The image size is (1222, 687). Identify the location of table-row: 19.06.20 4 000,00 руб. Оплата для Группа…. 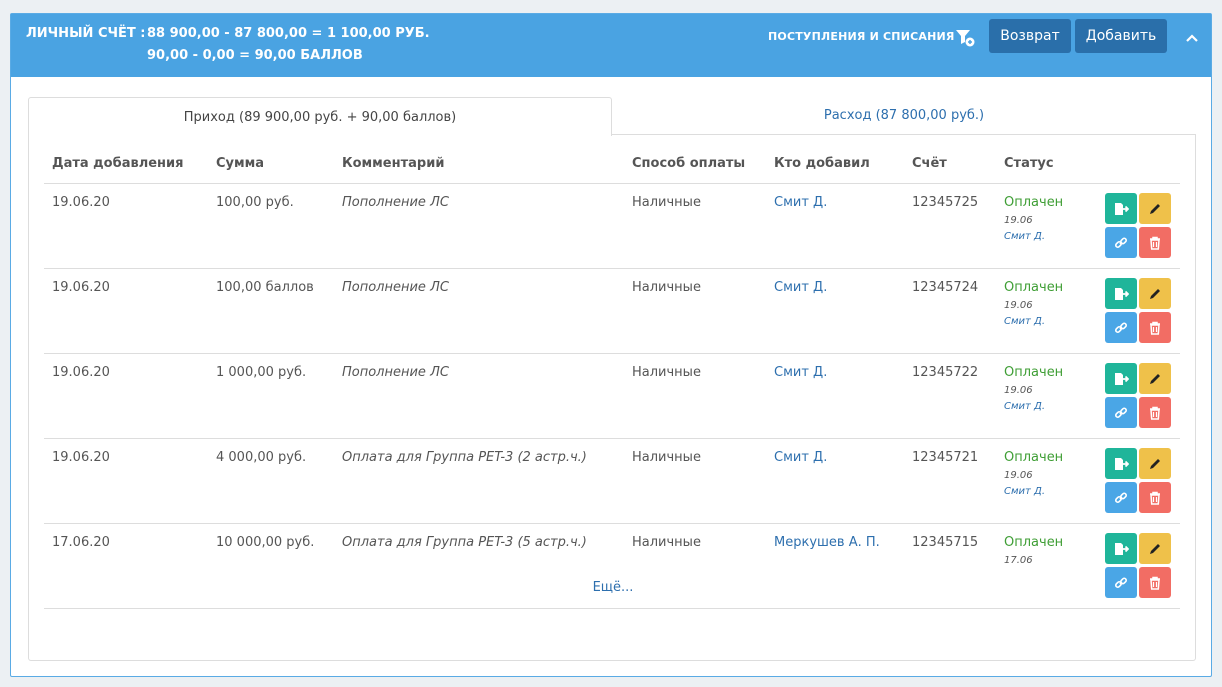
(612, 481).